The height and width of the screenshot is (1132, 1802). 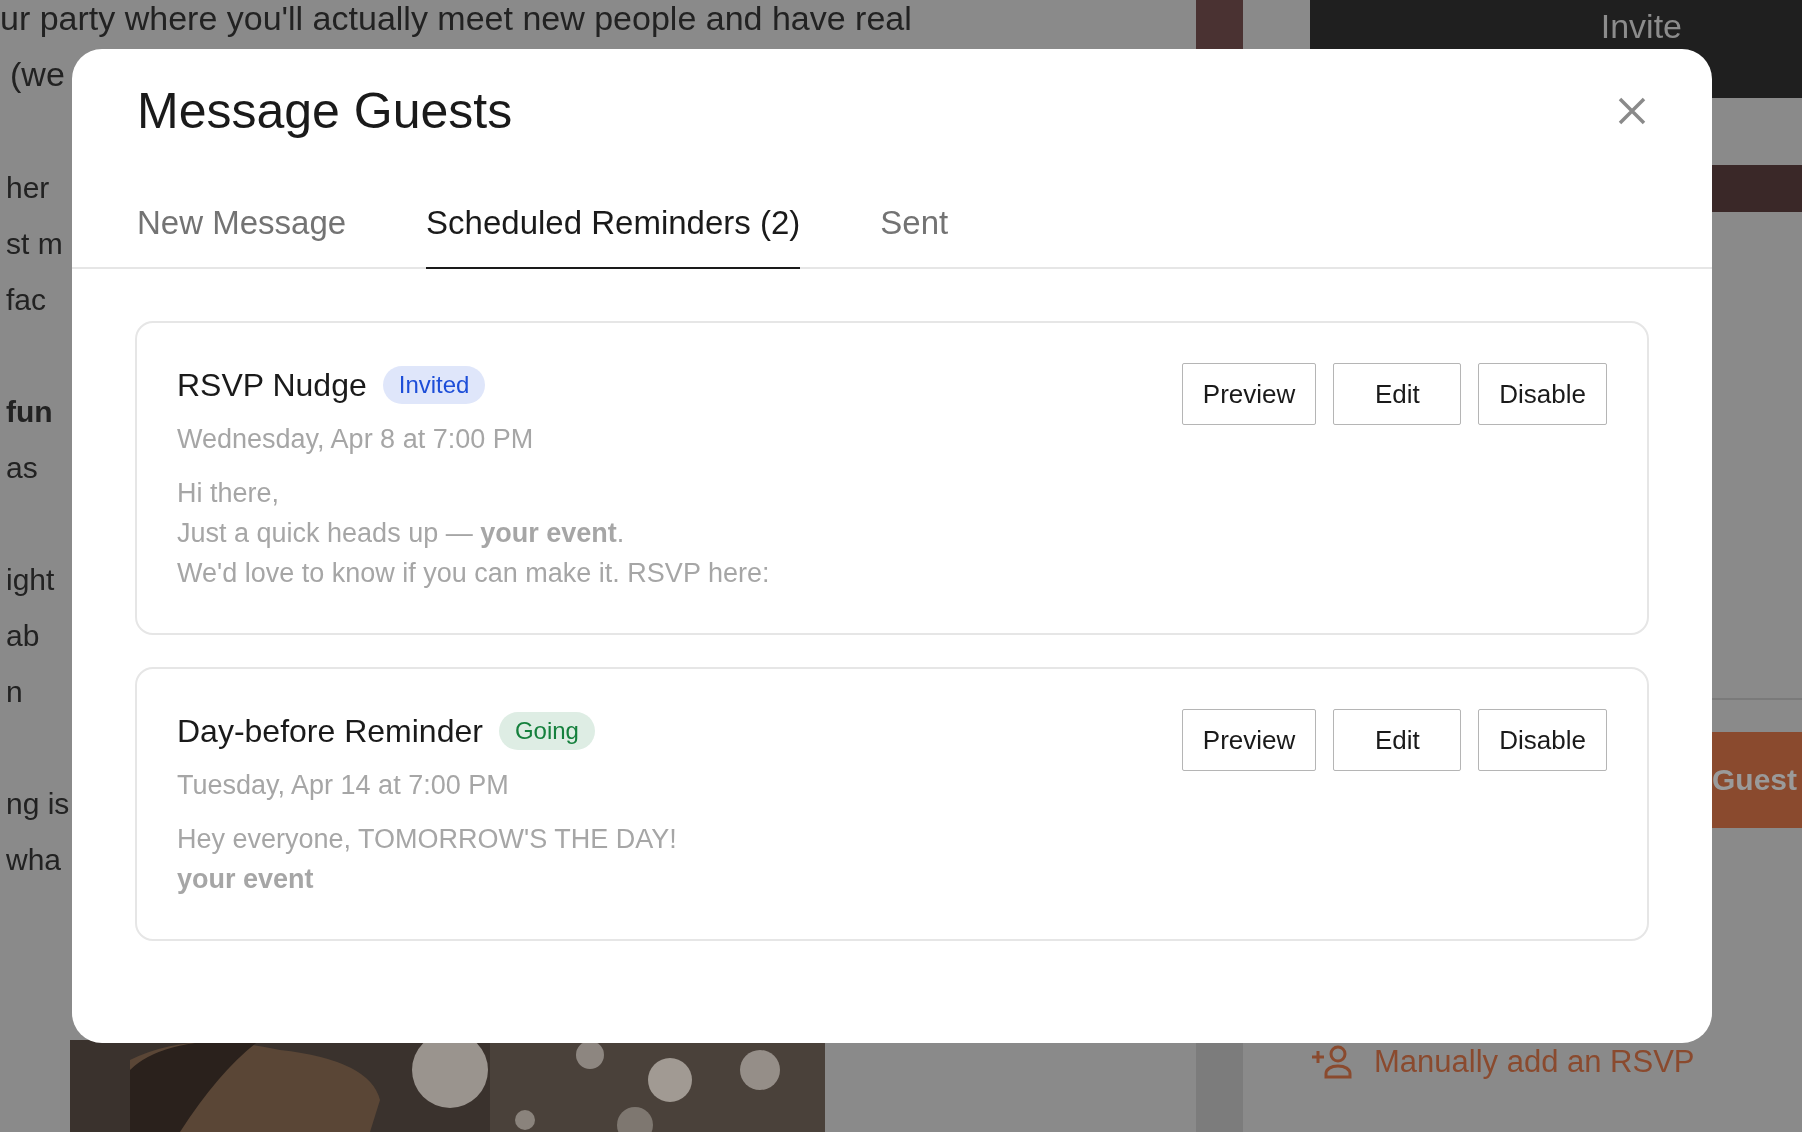 I want to click on paragraph-text: ur party where you'll actually meet new people and have real, so click(x=456, y=19).